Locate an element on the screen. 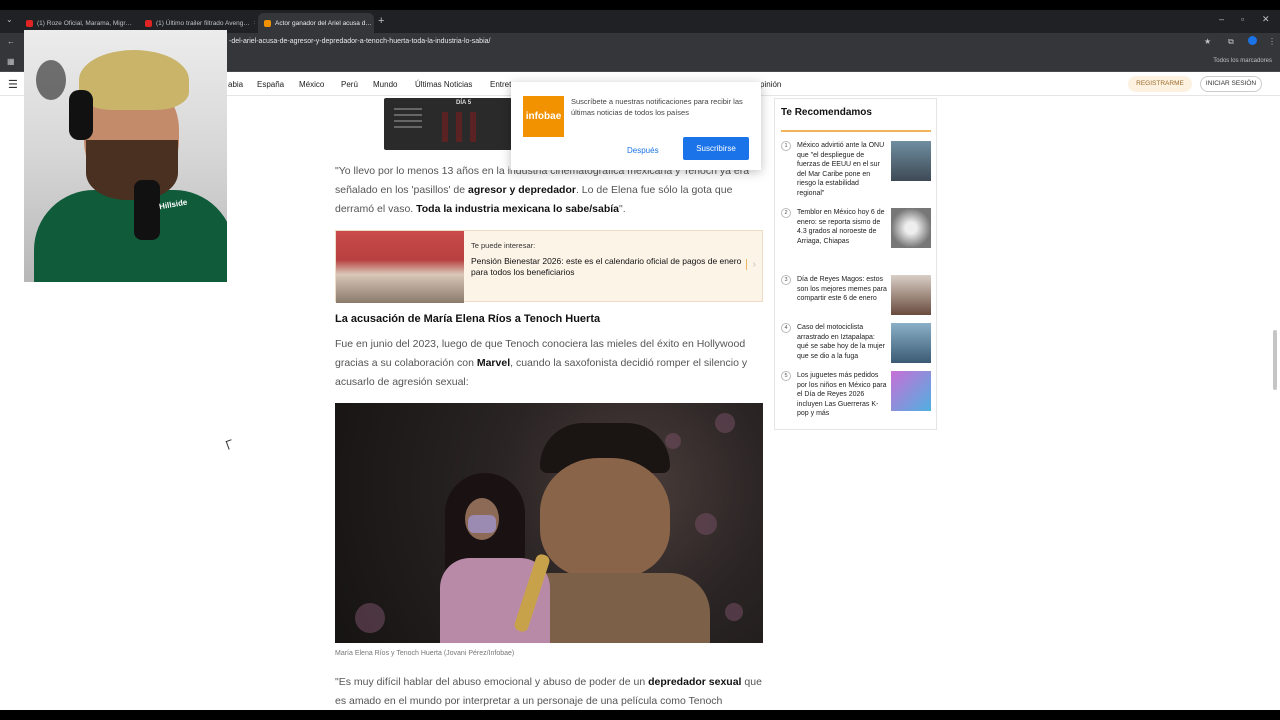 Image resolution: width=1280 pixels, height=720 pixels. streamer-hair is located at coordinates (134, 80).